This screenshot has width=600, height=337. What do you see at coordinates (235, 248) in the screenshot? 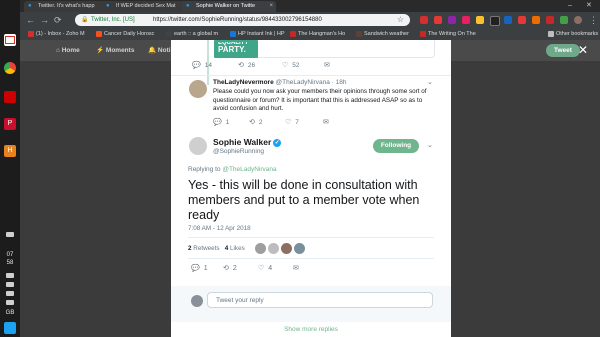
I see `likes-stat: 4 Likes` at bounding box center [235, 248].